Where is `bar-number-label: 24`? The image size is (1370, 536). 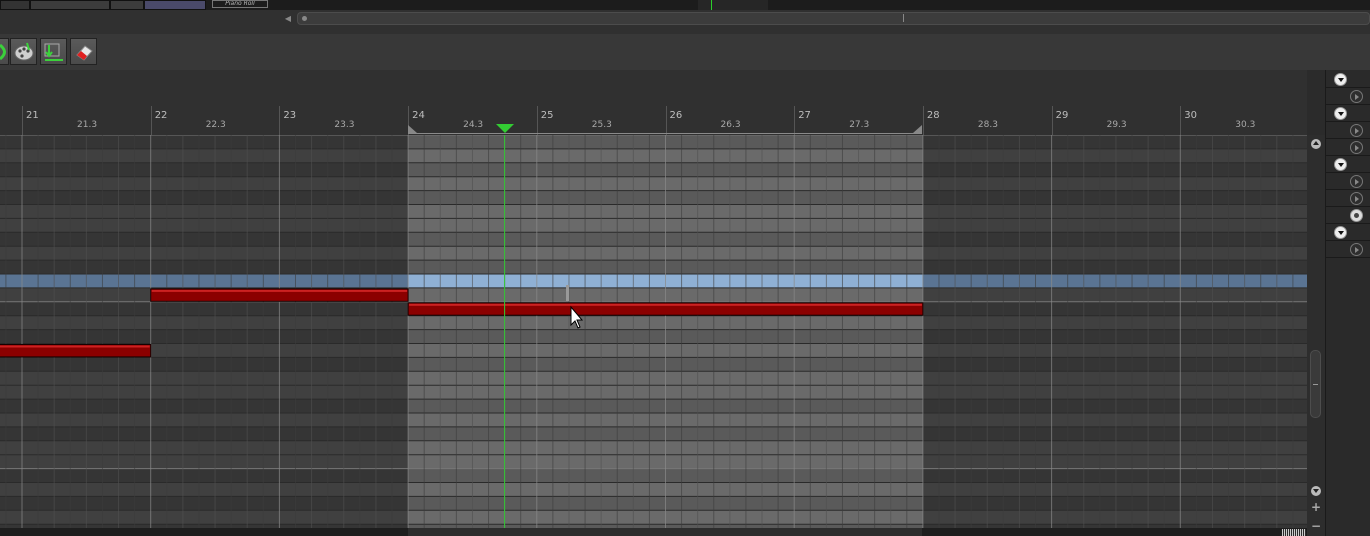
bar-number-label: 24 is located at coordinates (418, 115).